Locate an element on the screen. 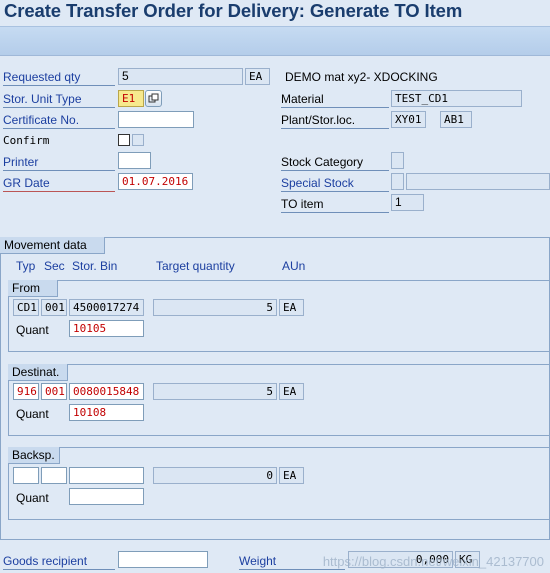  storloc-field: AB1 is located at coordinates (456, 119).